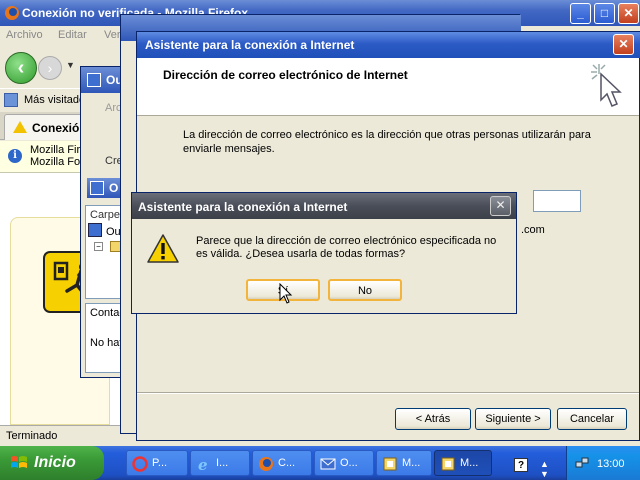 The image size is (640, 480). I want to click on wizard-separator, so click(388, 393).